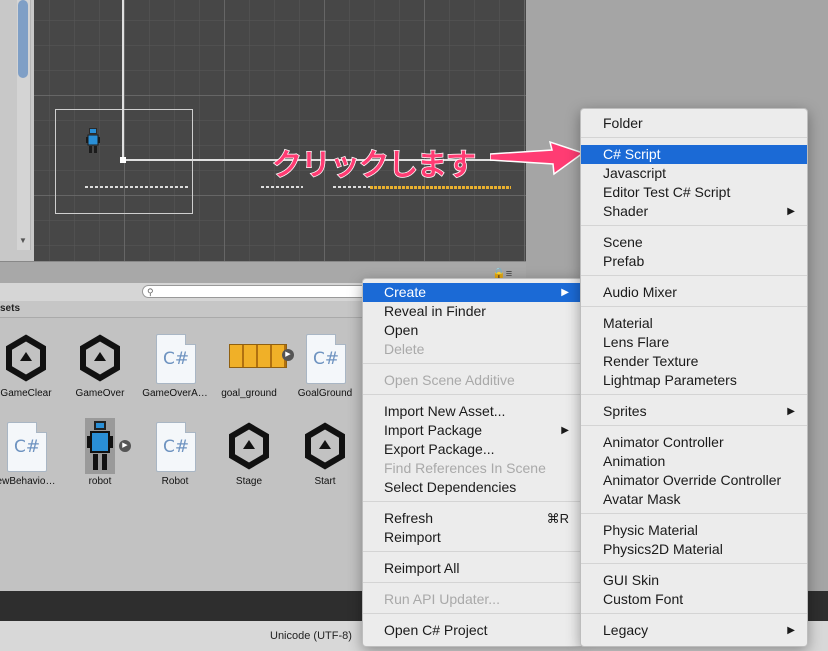  Describe the element at coordinates (694, 580) in the screenshot. I see `menu-item-gui-skin: GUI Skin` at that location.